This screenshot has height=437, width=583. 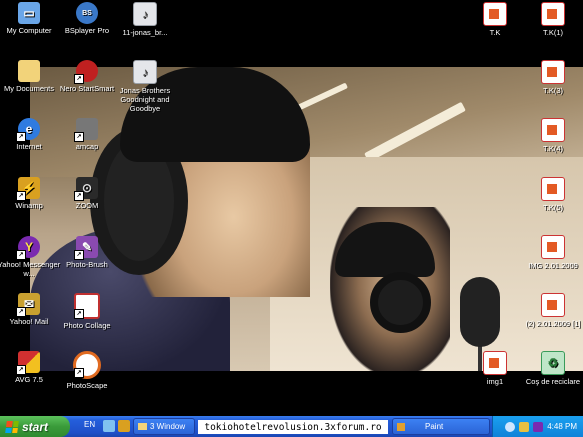 What do you see at coordinates (401, 426) in the screenshot?
I see `paint-icon` at bounding box center [401, 426].